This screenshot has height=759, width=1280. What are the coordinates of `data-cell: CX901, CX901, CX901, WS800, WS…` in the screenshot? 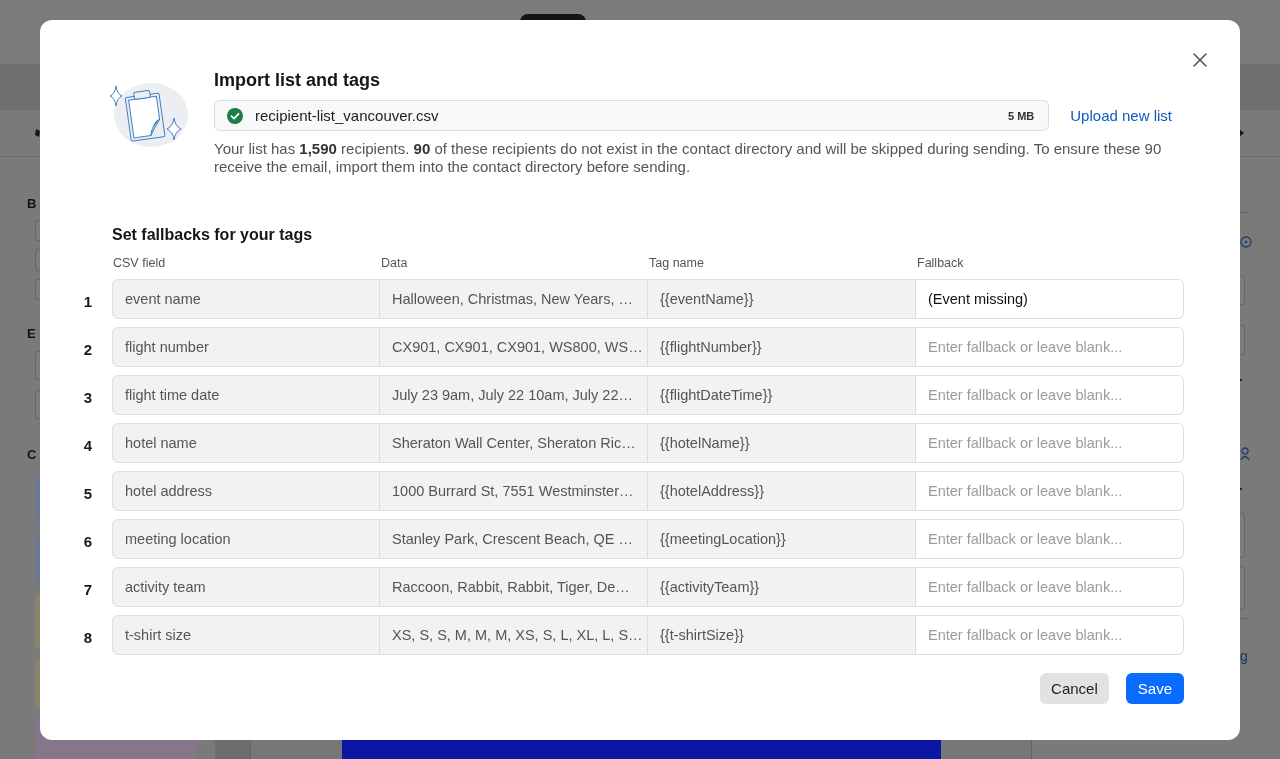 It's located at (514, 347).